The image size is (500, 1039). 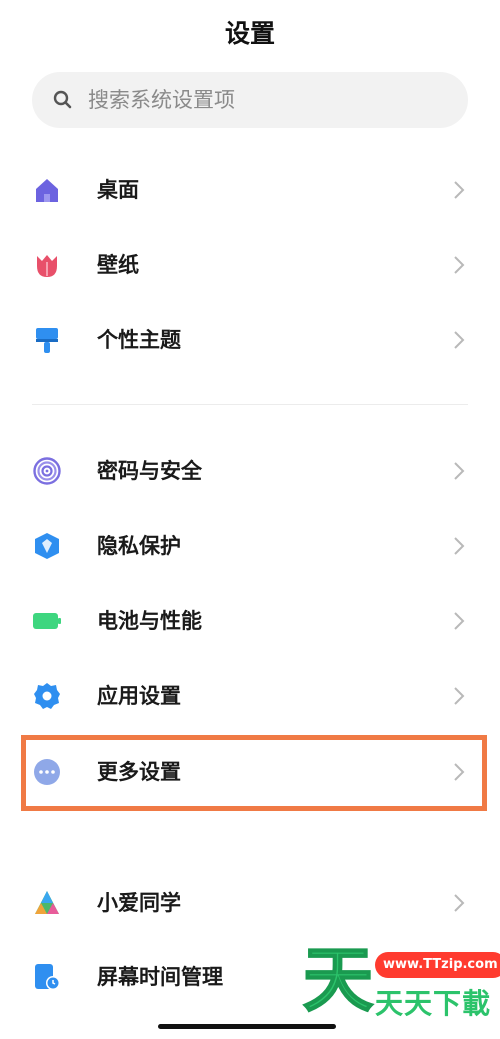 I want to click on watermark-logo: 天 www.TTzip.com 天天下載, so click(x=401, y=980).